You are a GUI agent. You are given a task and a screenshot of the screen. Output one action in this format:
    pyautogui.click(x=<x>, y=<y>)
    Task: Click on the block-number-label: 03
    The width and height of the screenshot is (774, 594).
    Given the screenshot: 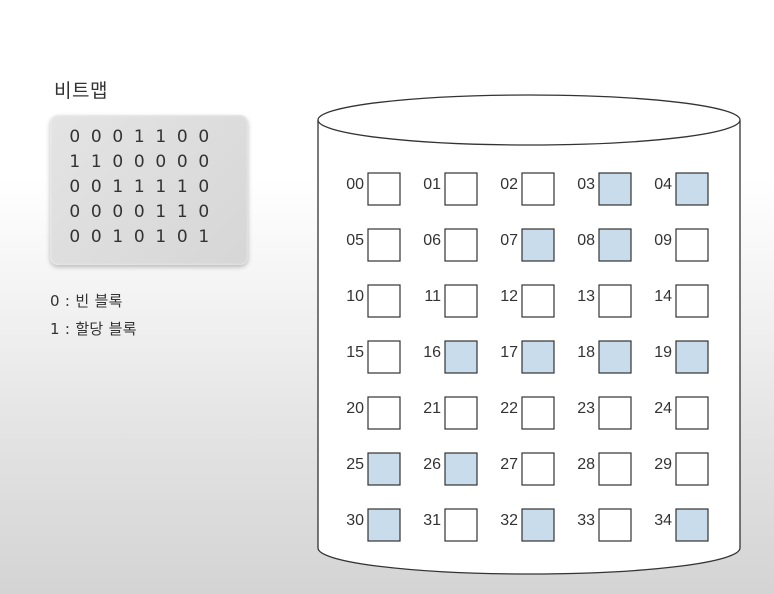 What is the action you would take?
    pyautogui.click(x=586, y=184)
    